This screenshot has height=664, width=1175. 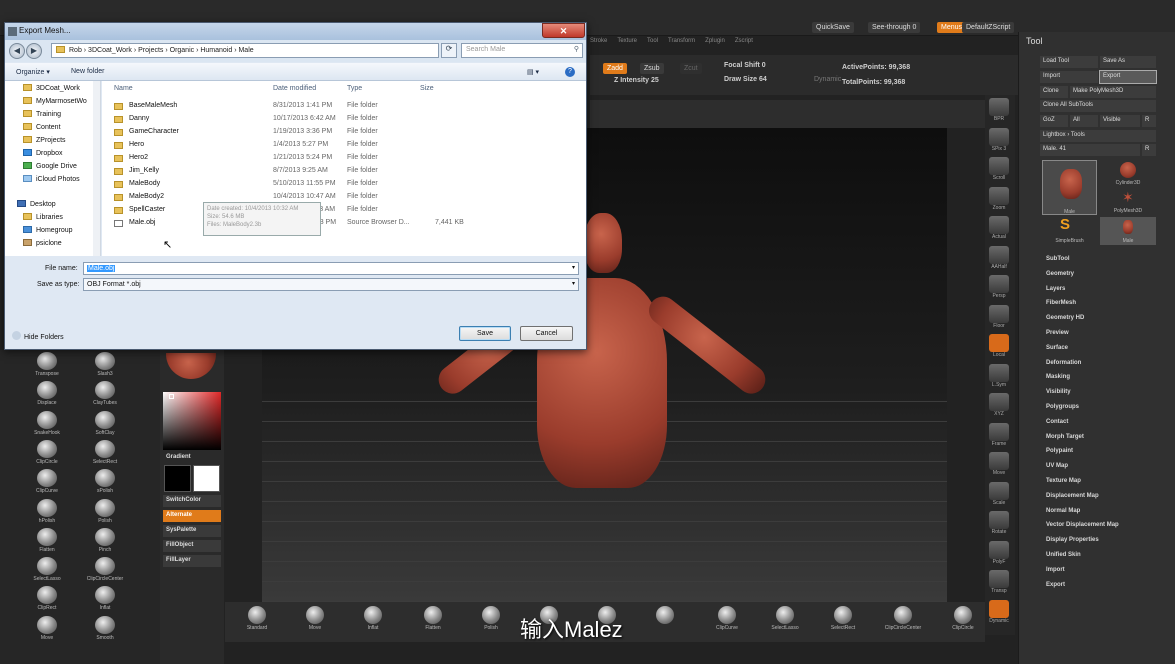 What do you see at coordinates (105, 452) in the screenshot?
I see `brush-selectrect: SelectRect` at bounding box center [105, 452].